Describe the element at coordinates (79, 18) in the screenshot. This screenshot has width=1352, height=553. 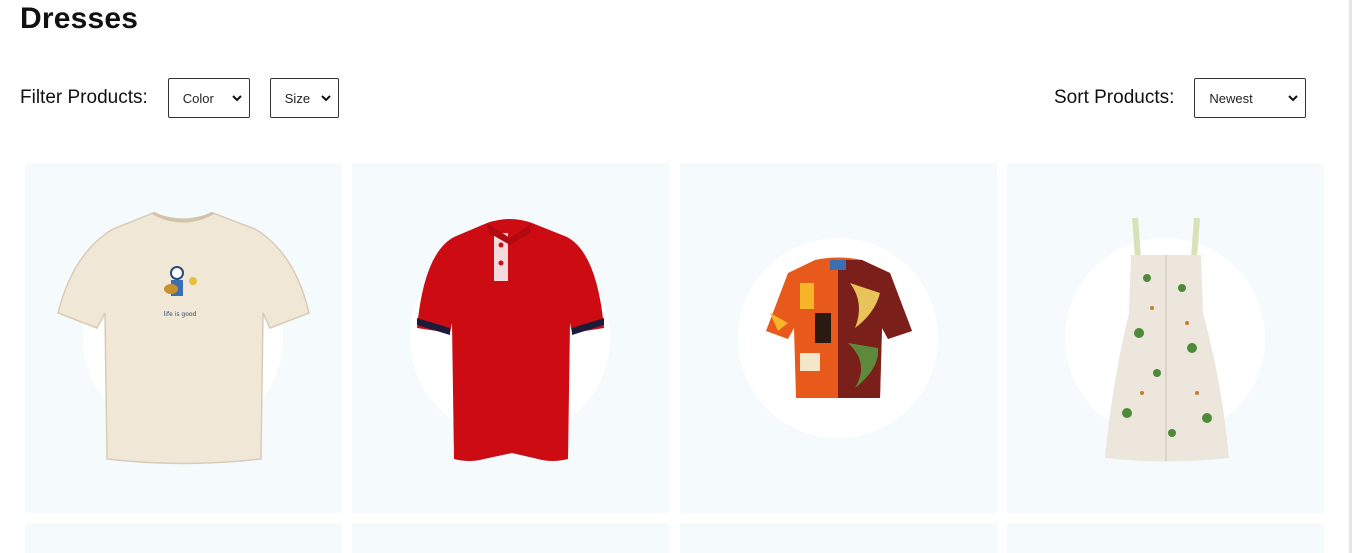
I see `page-title: Dresses` at that location.